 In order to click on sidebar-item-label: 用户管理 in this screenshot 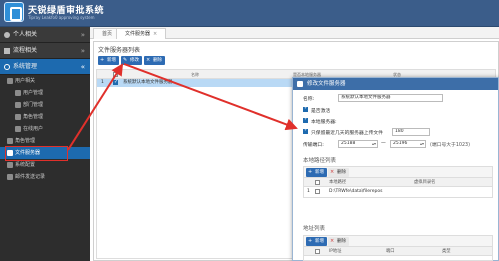, I will do `click(33, 93)`.